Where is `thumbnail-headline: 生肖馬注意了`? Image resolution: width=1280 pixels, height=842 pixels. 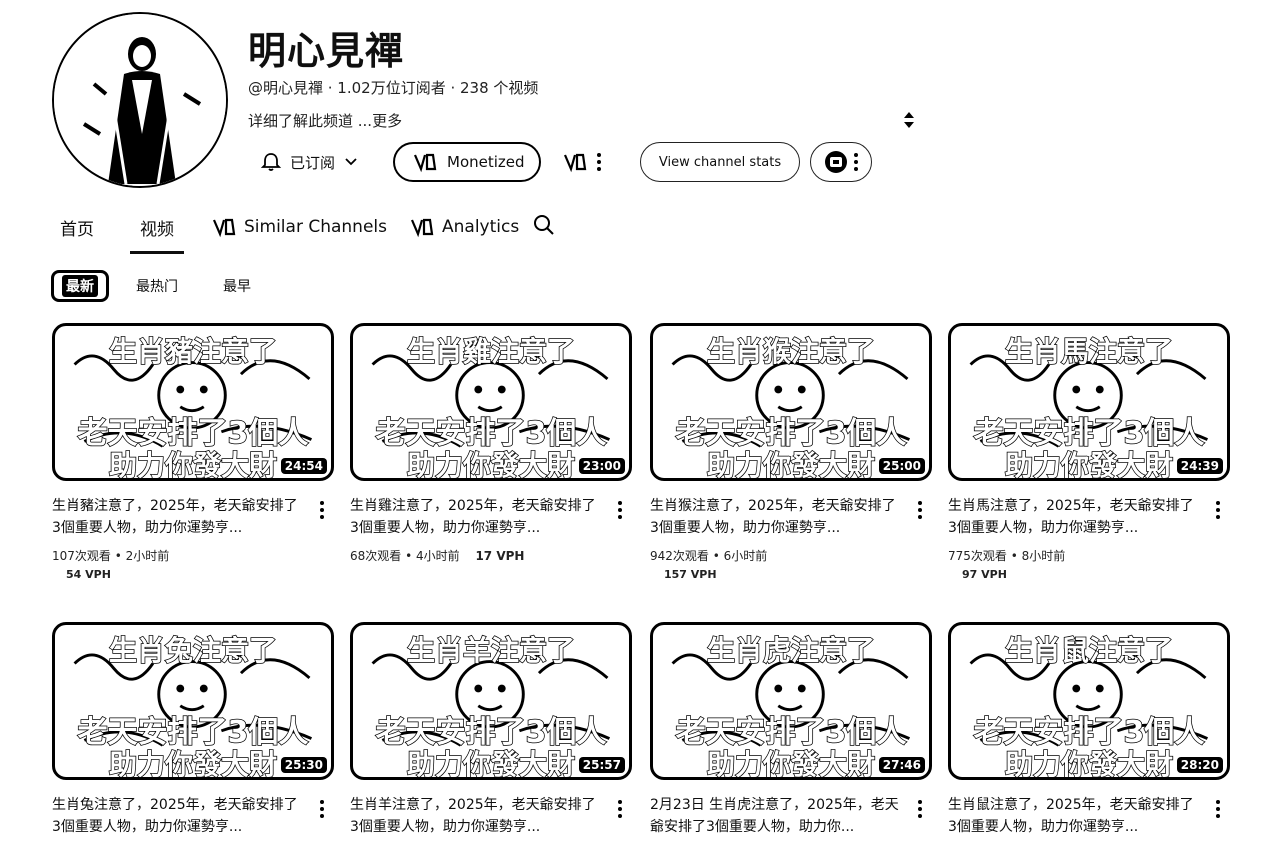 thumbnail-headline: 生肖馬注意了 is located at coordinates (1089, 351).